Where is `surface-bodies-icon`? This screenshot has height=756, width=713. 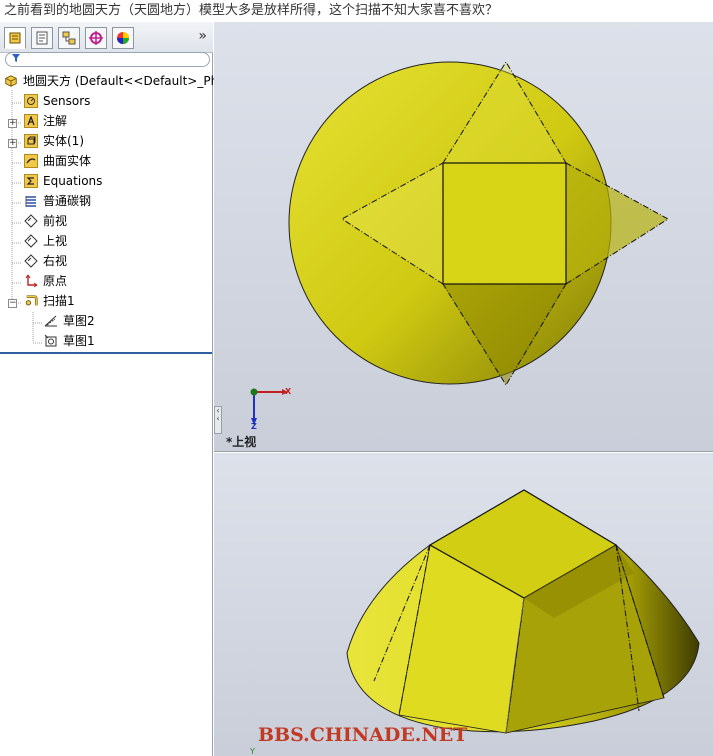 surface-bodies-icon is located at coordinates (31, 161).